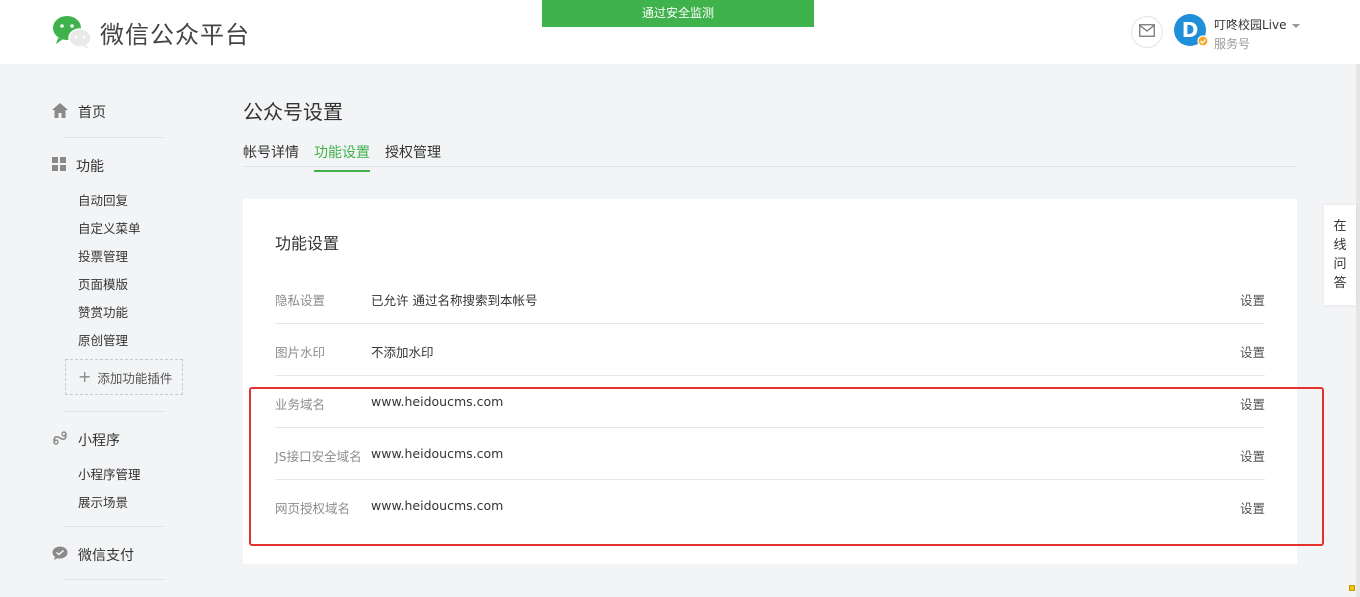  Describe the element at coordinates (1340, 283) in the screenshot. I see `online-qa-char: 答` at that location.